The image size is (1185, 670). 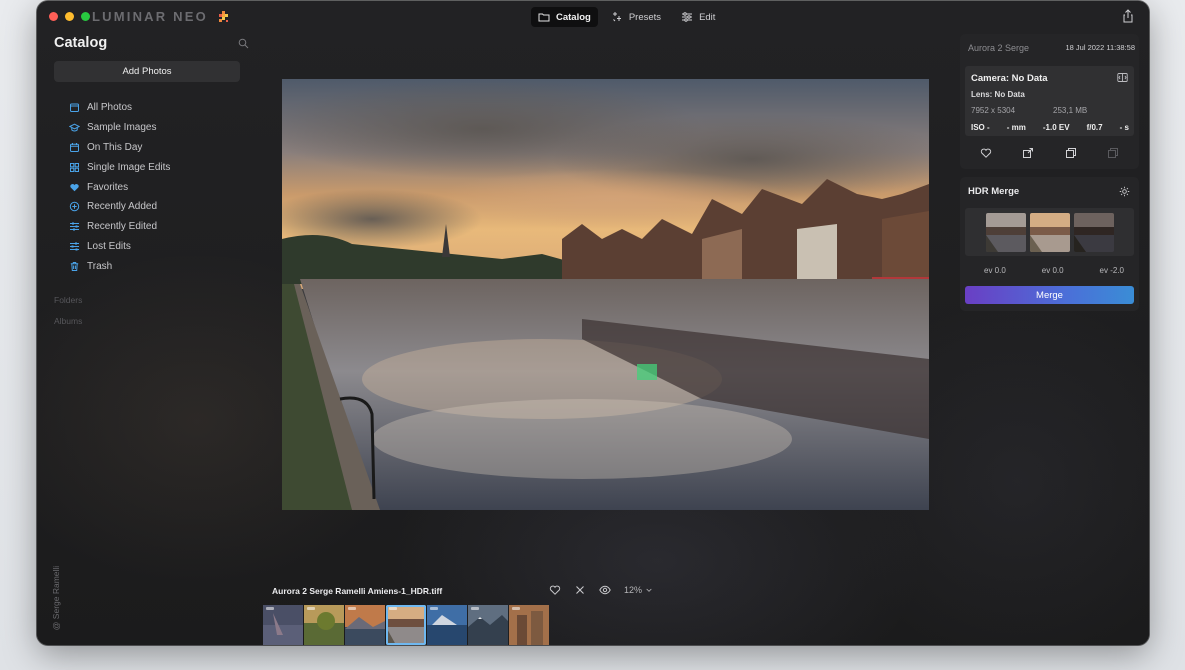 I want to click on sidebar-item-on-this-day: On This Day, so click(x=119, y=148).